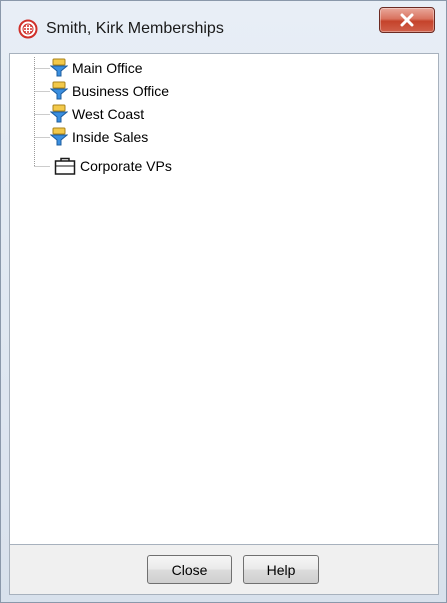 This screenshot has height=603, width=447. I want to click on window-close-button, so click(407, 20).